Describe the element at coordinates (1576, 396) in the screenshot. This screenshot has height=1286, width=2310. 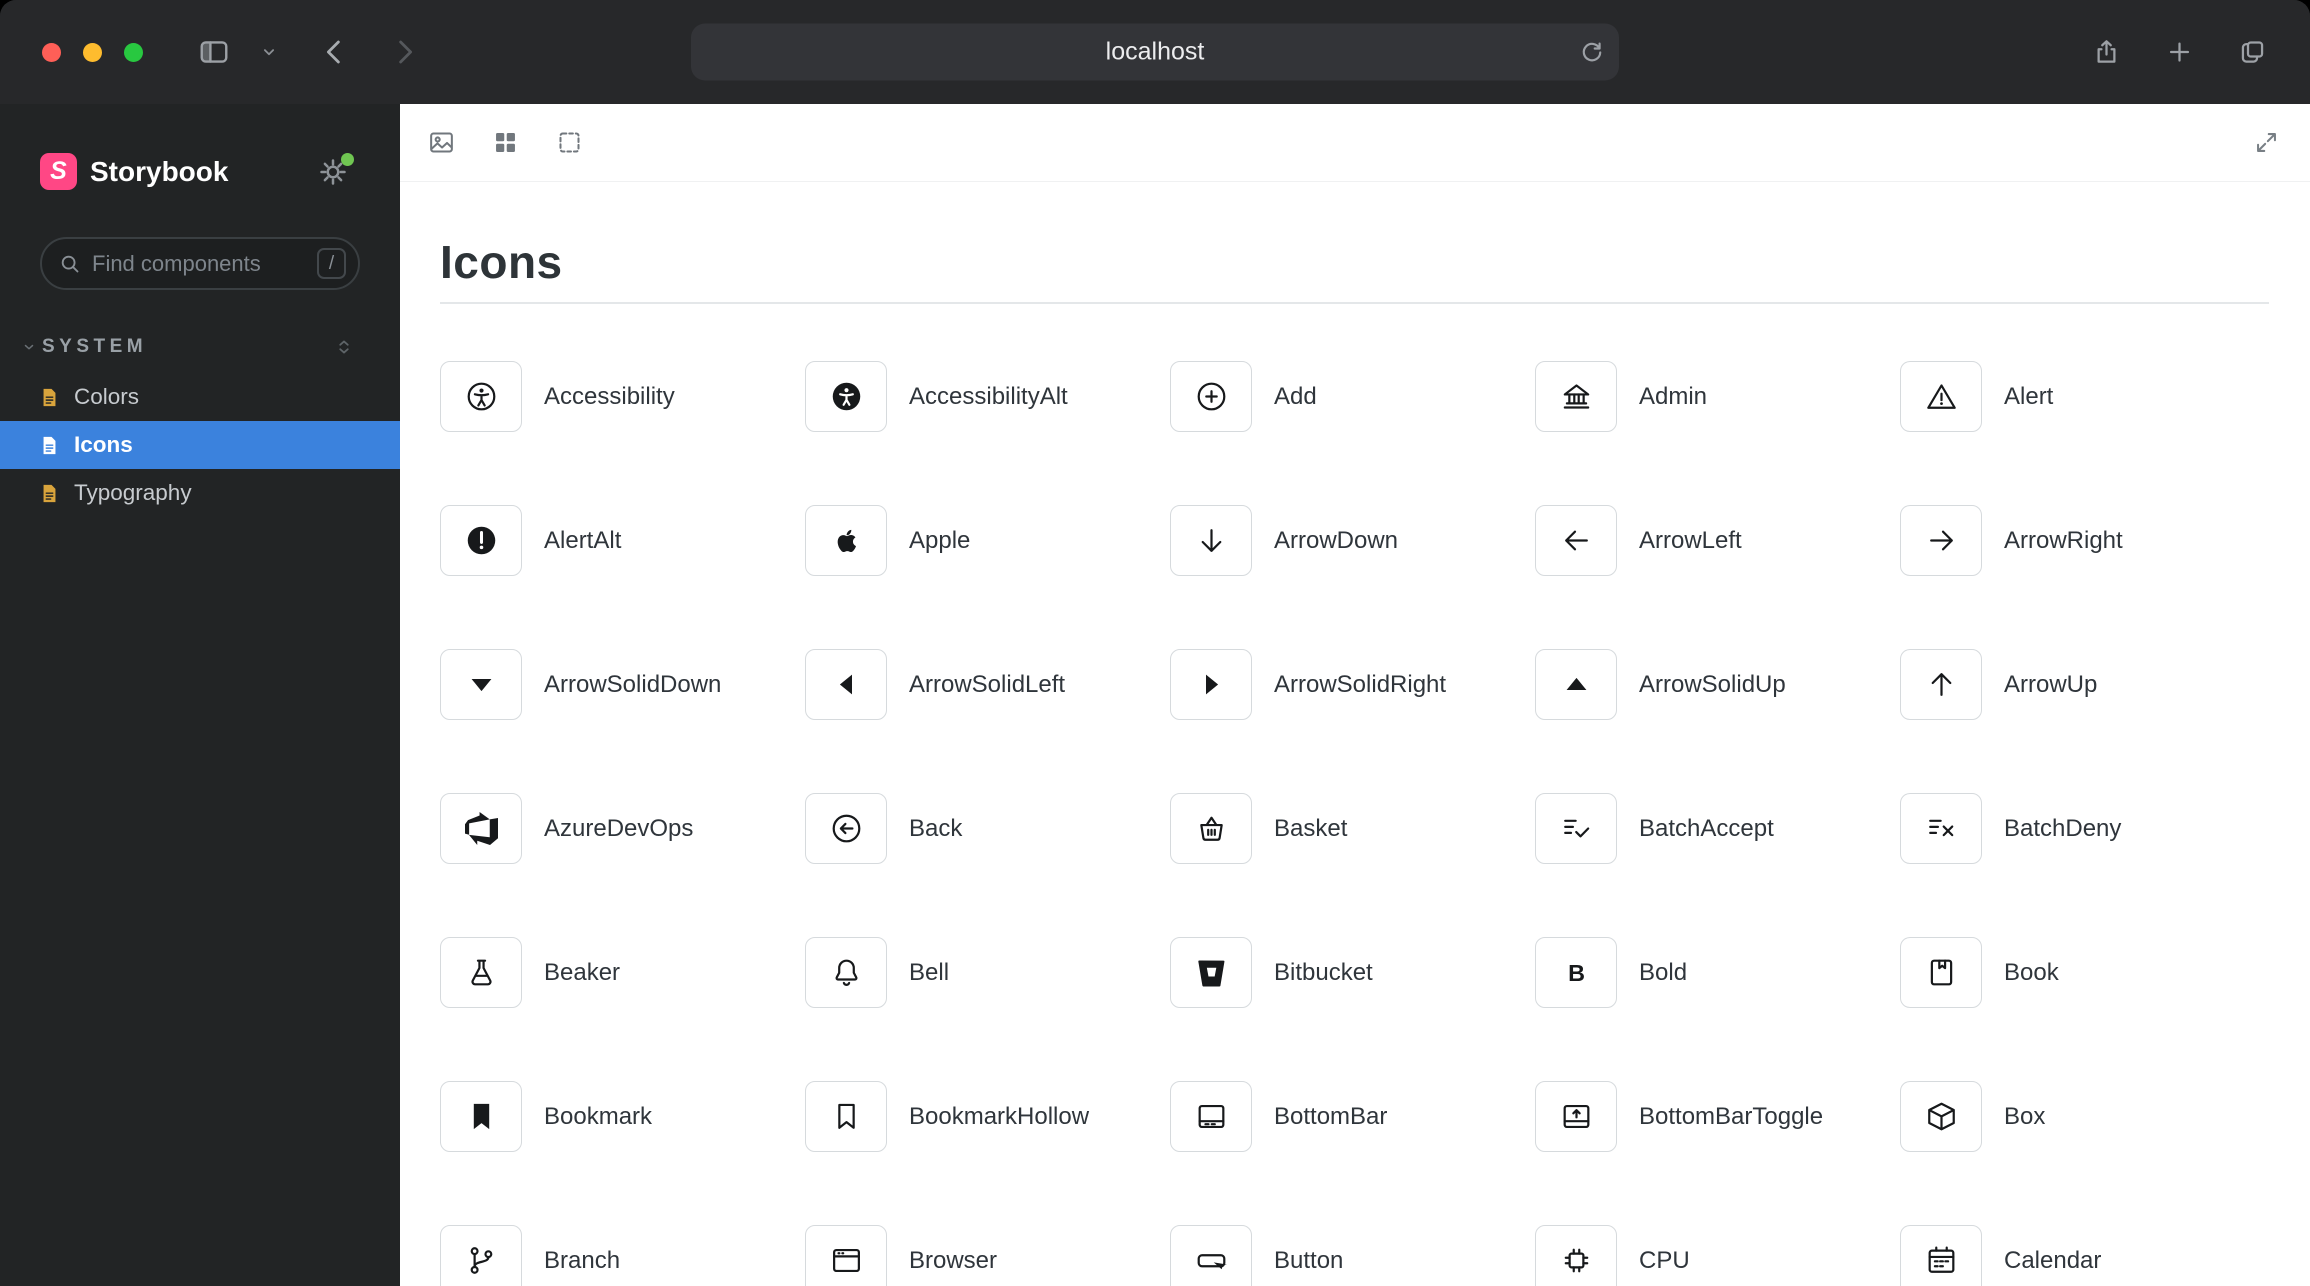
I see `admin-icon` at that location.